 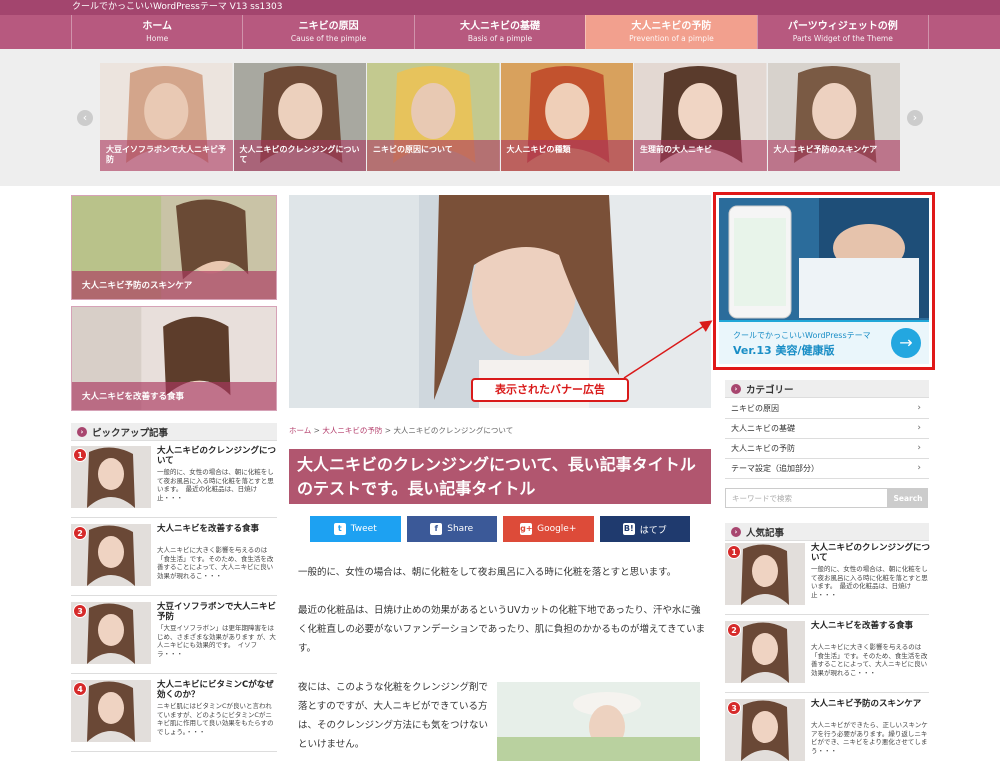 I want to click on share-label: Share, so click(x=460, y=529).